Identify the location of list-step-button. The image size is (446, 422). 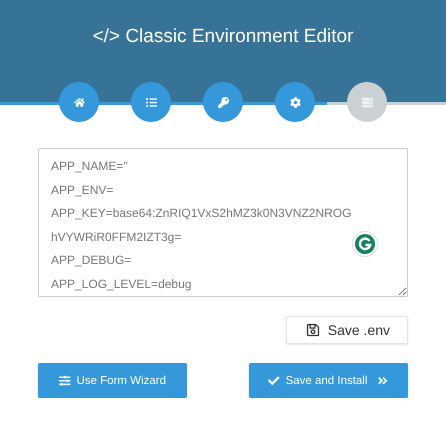
(151, 102).